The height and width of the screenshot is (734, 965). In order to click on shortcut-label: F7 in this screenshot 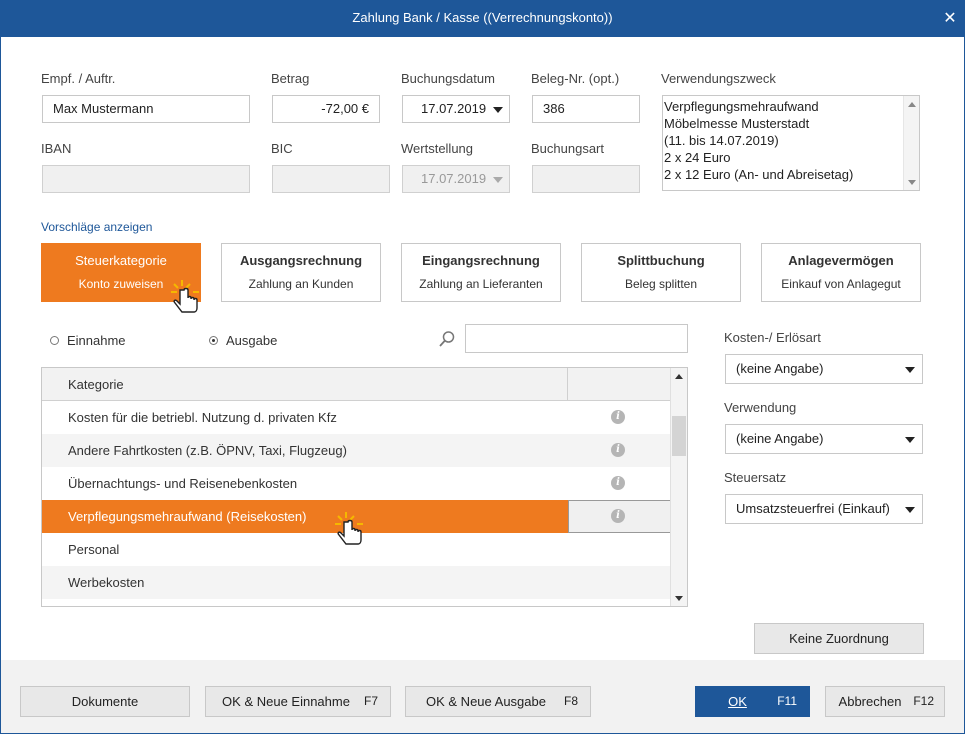, I will do `click(370, 701)`.